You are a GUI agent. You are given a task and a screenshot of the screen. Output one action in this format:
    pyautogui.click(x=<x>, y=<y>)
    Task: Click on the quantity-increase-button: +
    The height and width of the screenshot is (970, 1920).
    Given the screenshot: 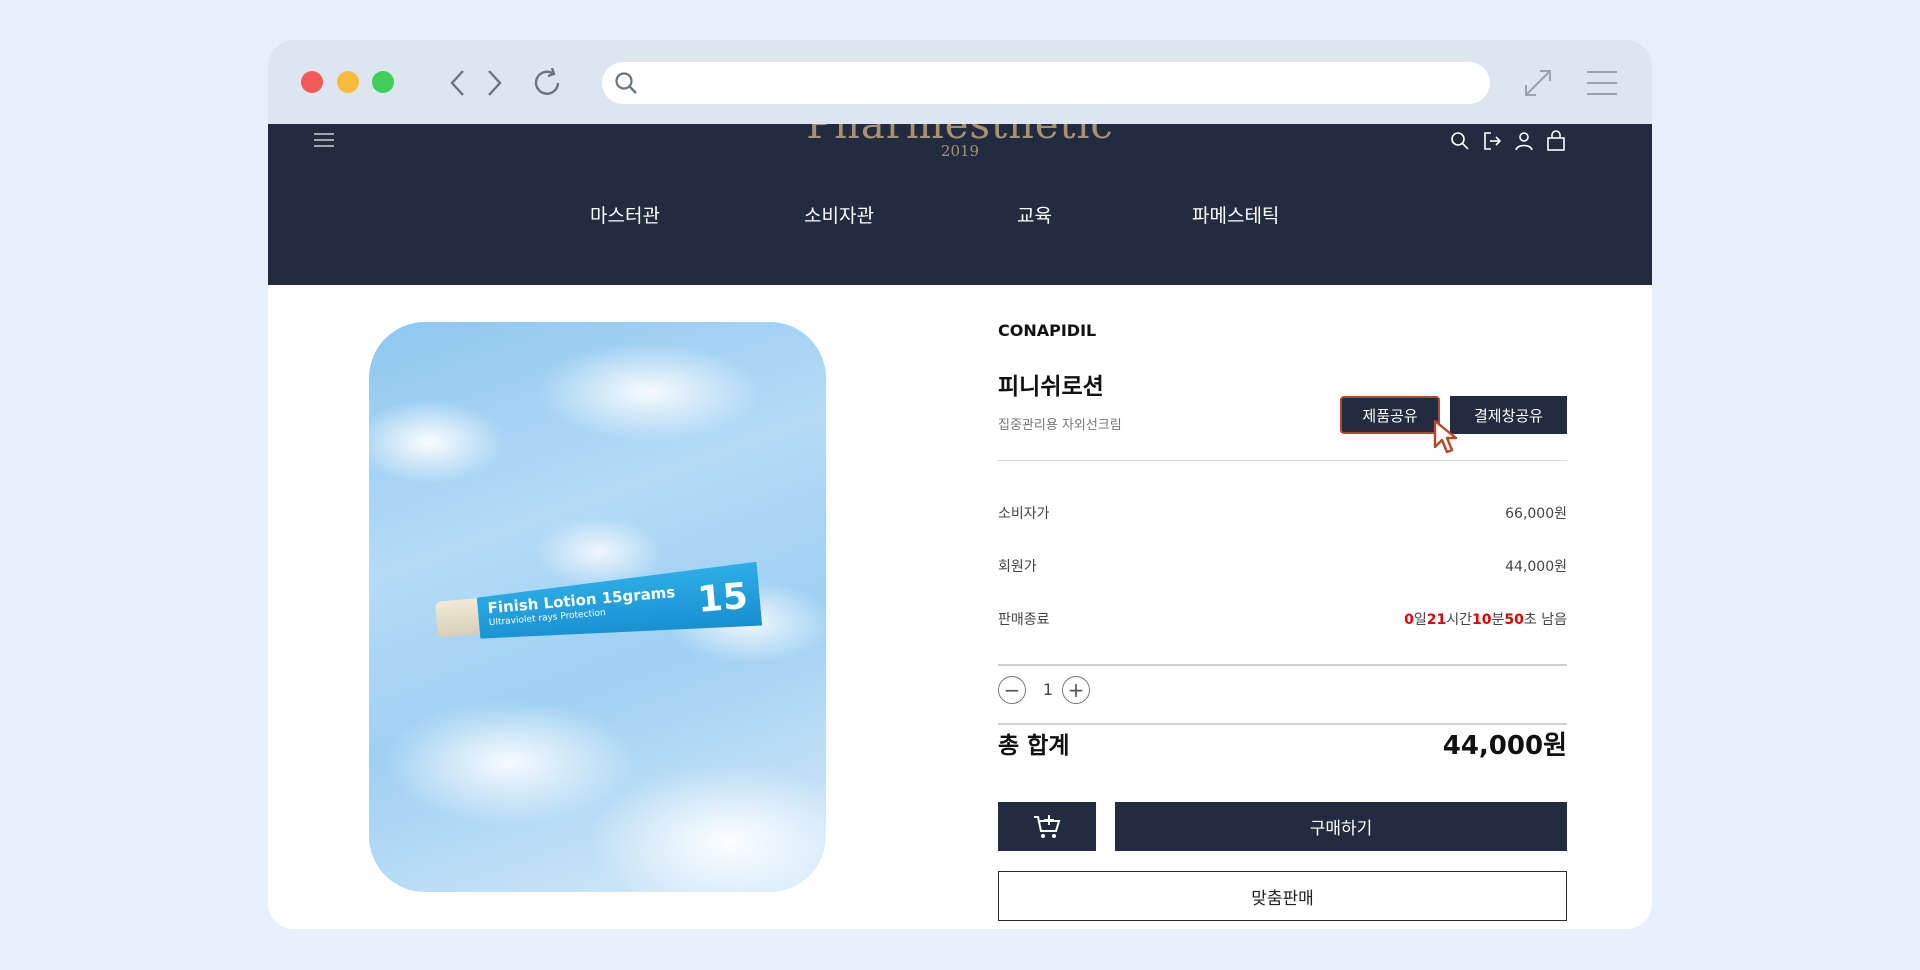 What is the action you would take?
    pyautogui.click(x=1076, y=690)
    